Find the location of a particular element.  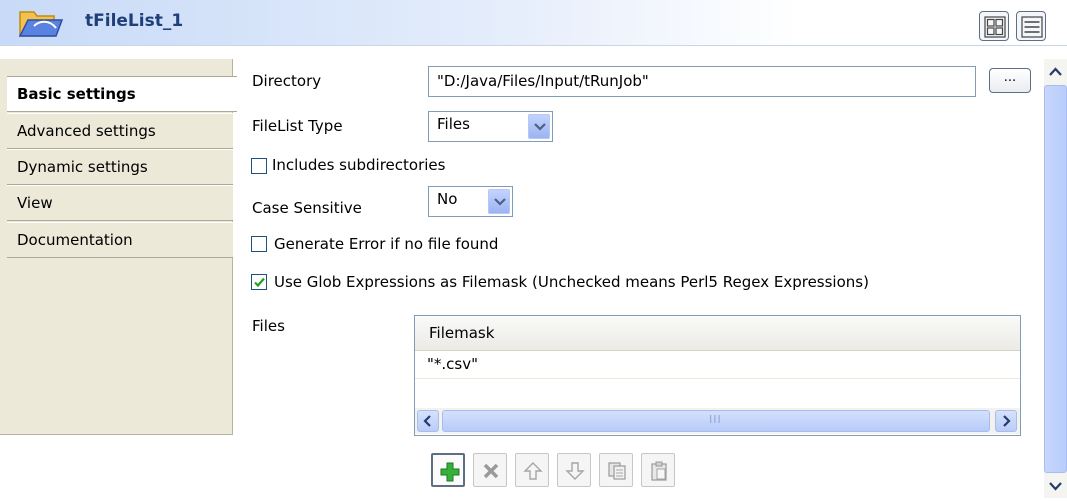

scroll-grip: III is located at coordinates (715, 419).